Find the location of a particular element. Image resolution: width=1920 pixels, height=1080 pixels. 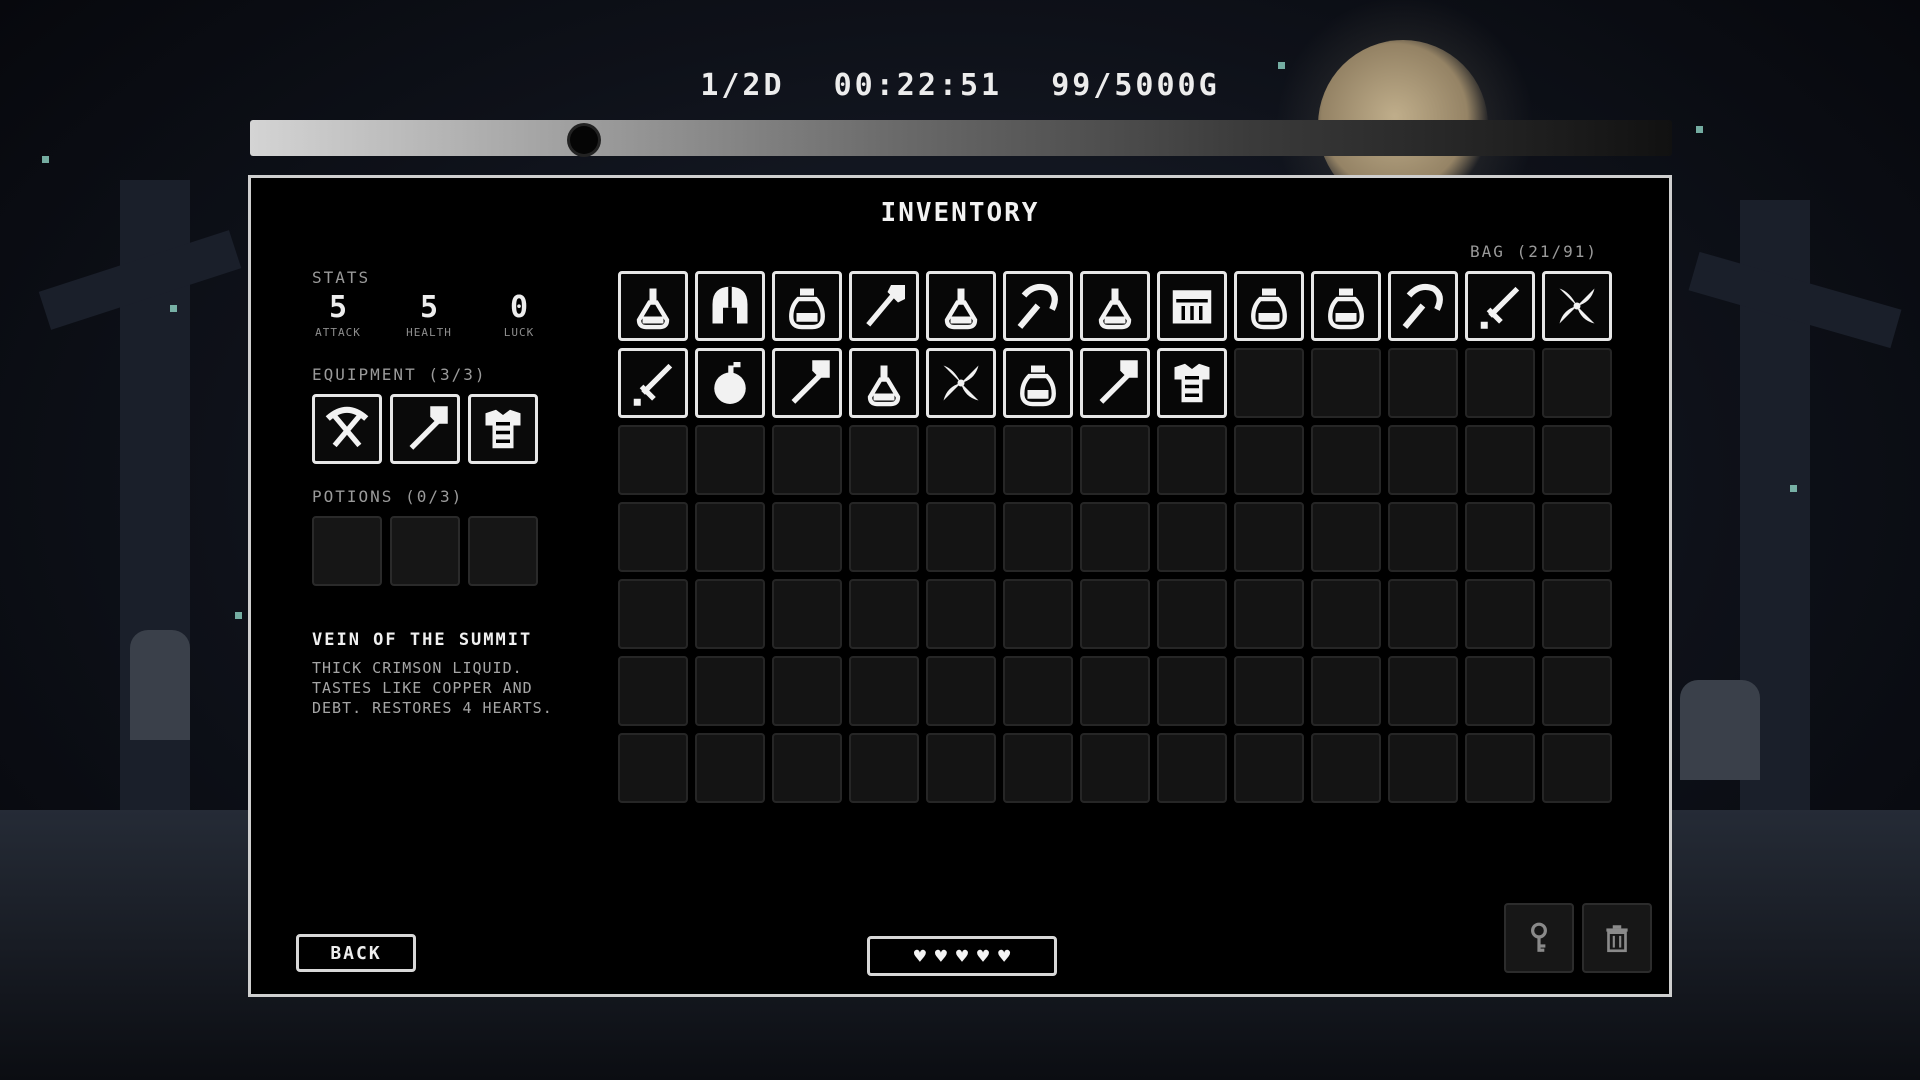

back-button: BACK is located at coordinates (356, 953).